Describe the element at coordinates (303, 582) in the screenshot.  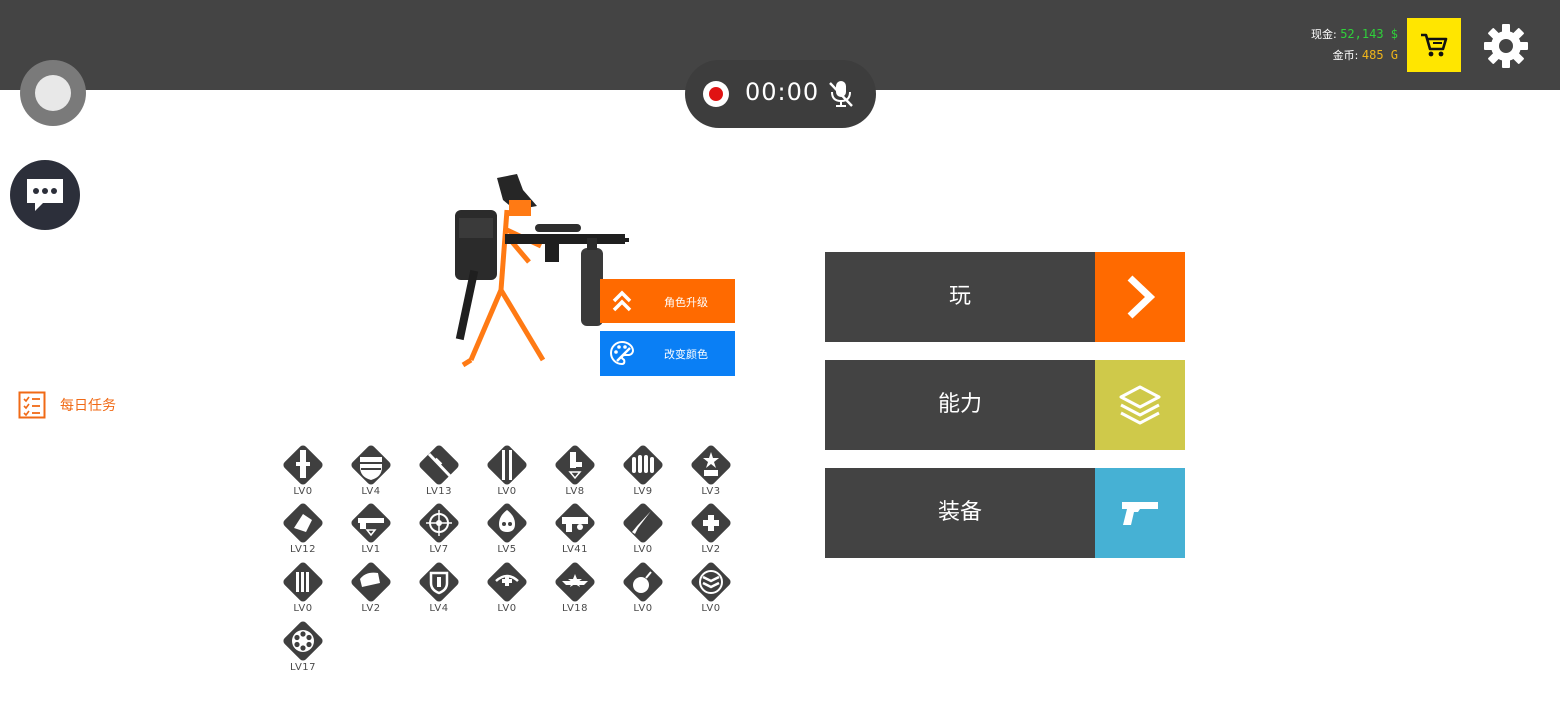
I see `ammo-belt-icon` at that location.